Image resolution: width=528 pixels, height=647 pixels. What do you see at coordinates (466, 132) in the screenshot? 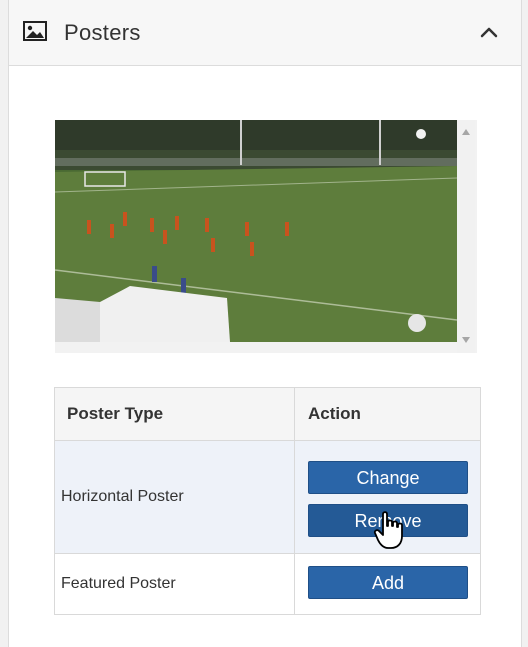
I see `scroll-up-icon` at bounding box center [466, 132].